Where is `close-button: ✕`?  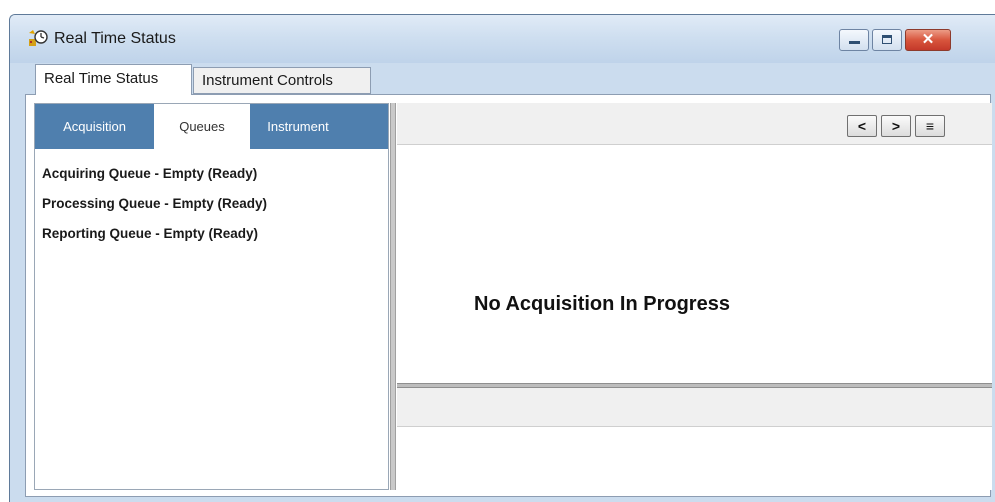
close-button: ✕ is located at coordinates (928, 40).